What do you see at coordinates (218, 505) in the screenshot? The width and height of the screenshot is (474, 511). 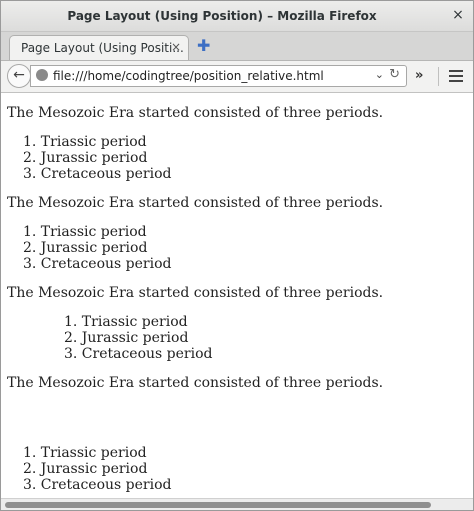 I see `scrollbar-thumb` at bounding box center [218, 505].